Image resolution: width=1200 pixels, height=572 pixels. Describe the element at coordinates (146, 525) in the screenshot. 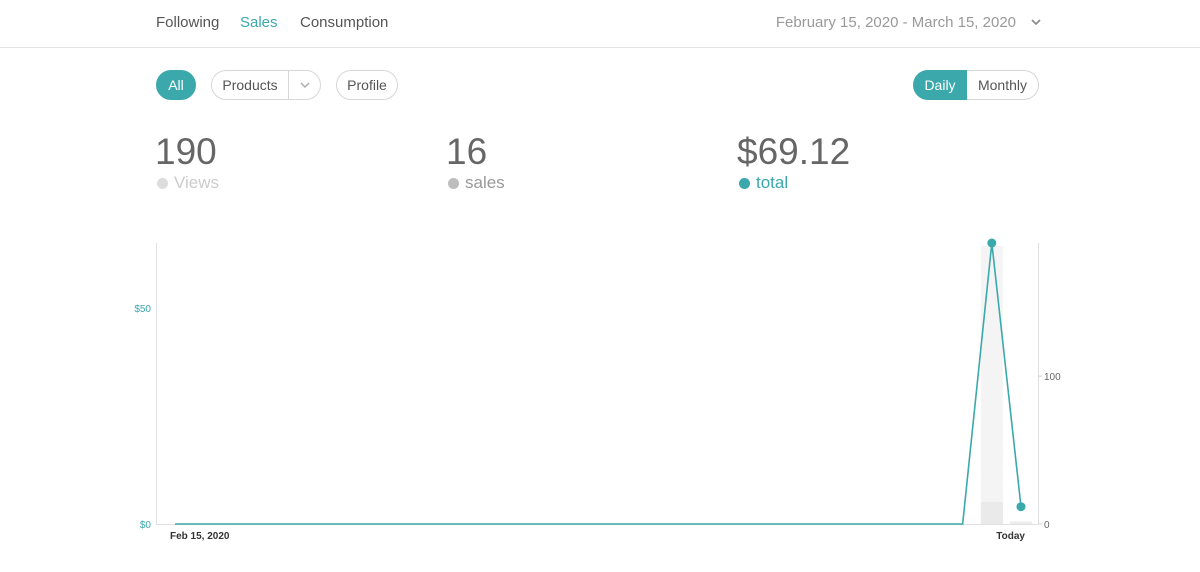

I see `left-axis-tick-label: $0` at that location.